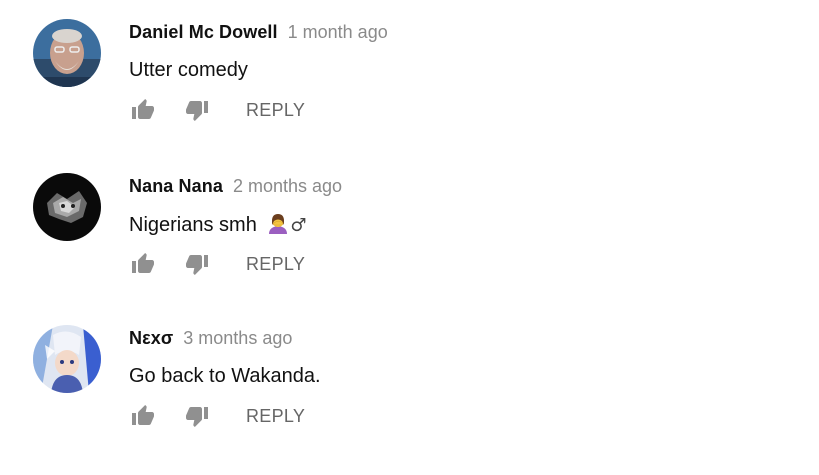 This screenshot has width=819, height=475. I want to click on comment-header: Daniel Mc Dowell 1 month ago, so click(258, 32).